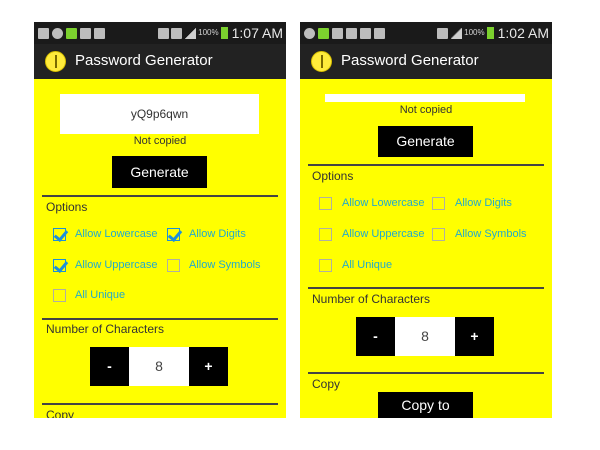 The width and height of the screenshot is (600, 450). I want to click on image-icon, so click(351, 33).